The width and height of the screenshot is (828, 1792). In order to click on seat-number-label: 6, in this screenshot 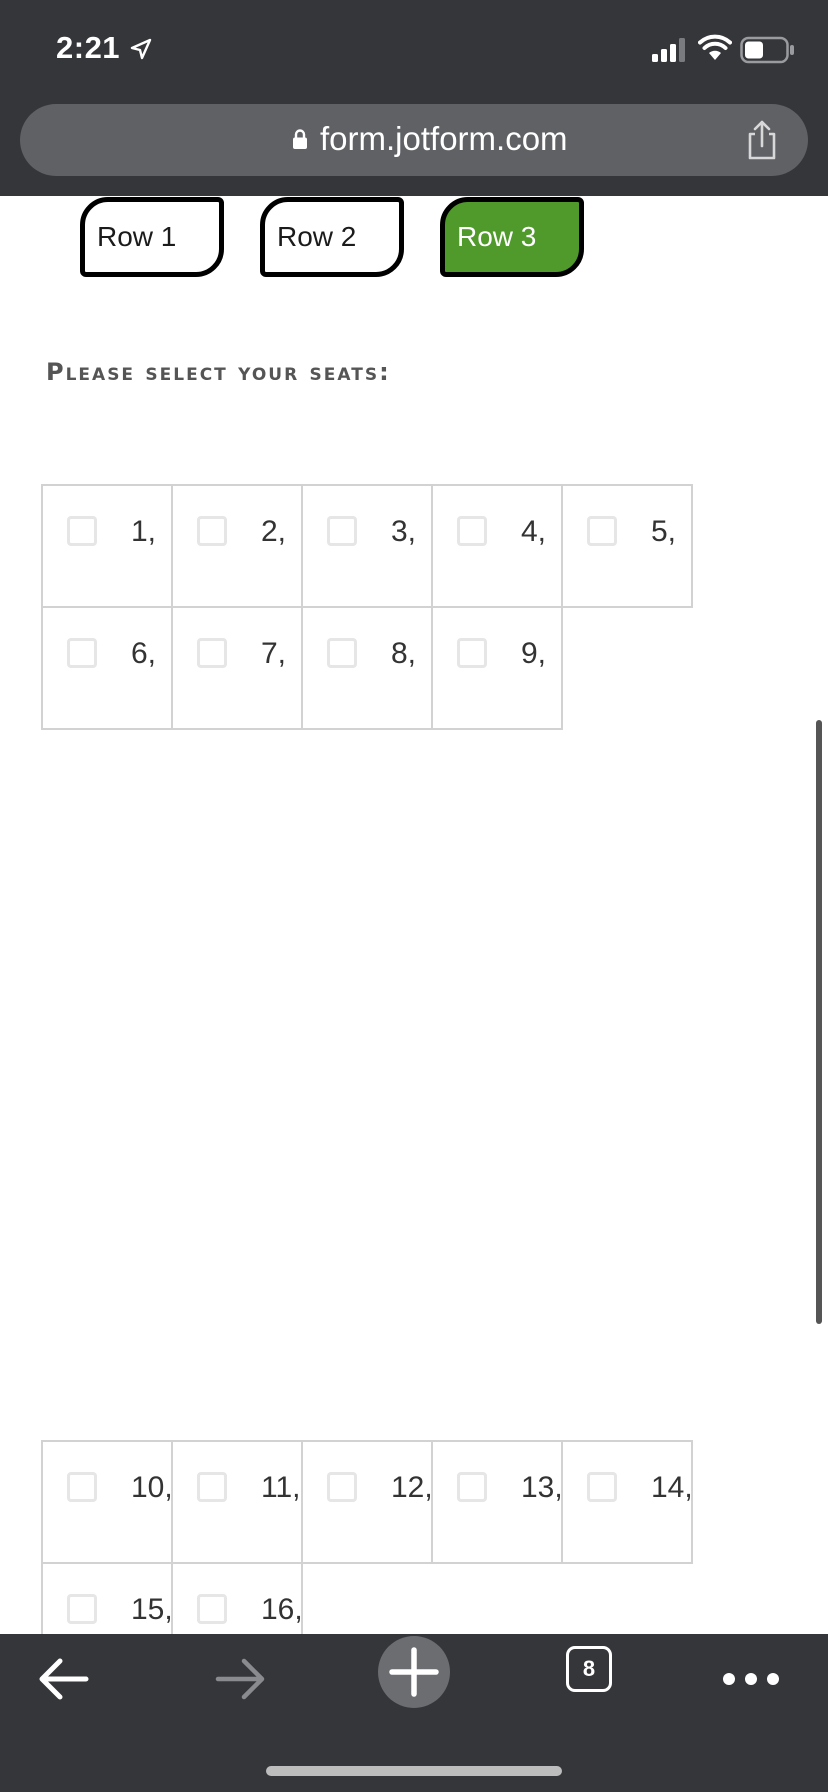, I will do `click(144, 653)`.